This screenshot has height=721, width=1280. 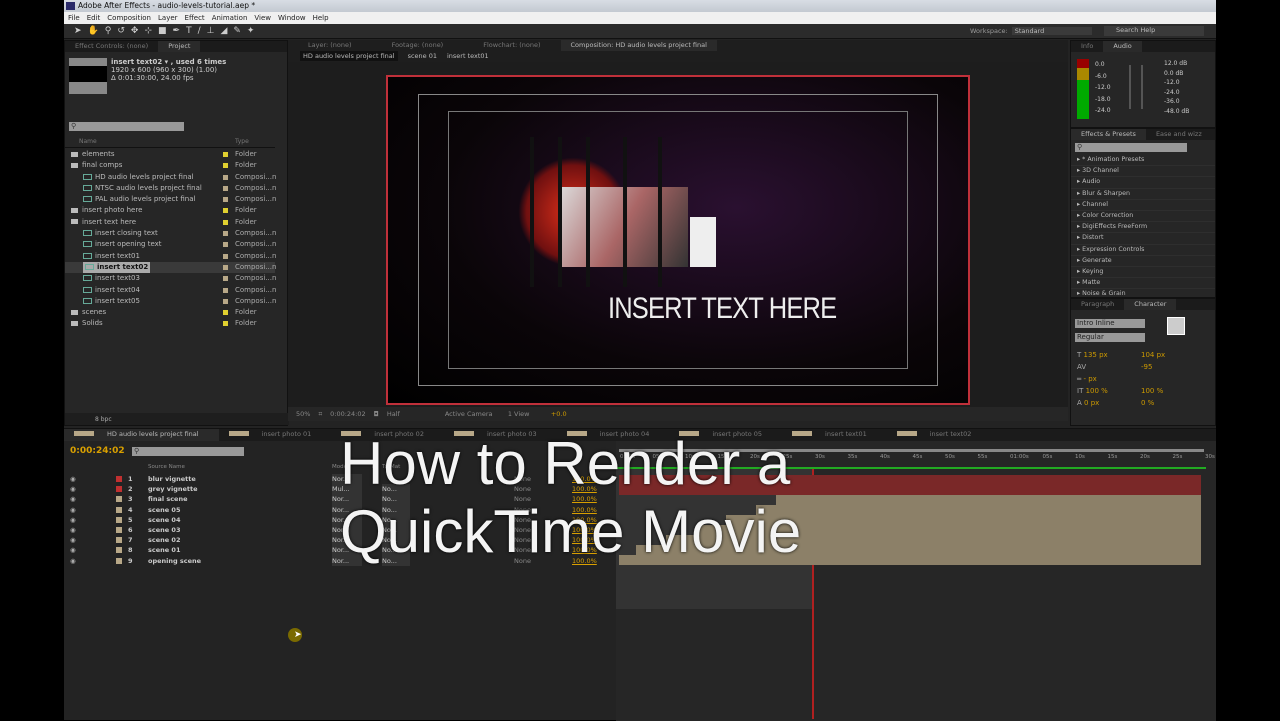 I want to click on timeline-tab: insert text02, so click(x=939, y=435).